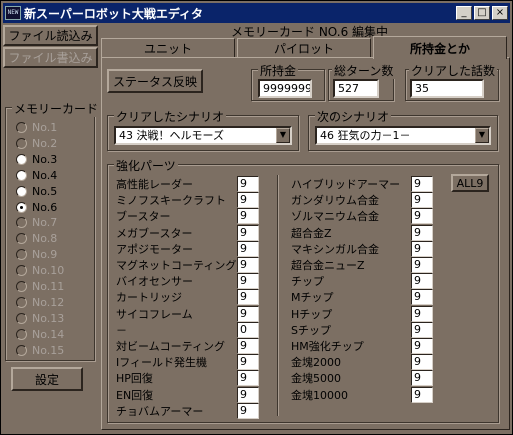  Describe the element at coordinates (36, 222) in the screenshot. I see `memory-card-option: No.7` at that location.